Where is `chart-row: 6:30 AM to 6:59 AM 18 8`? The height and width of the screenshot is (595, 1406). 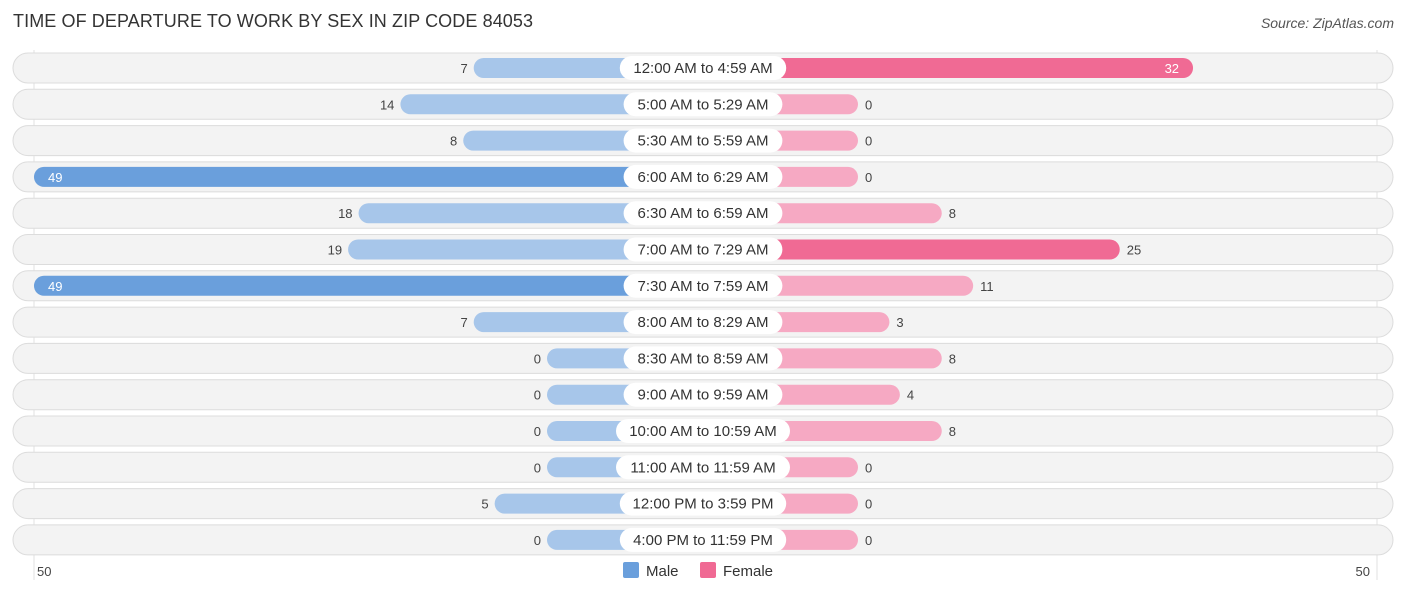
chart-row: 6:30 AM to 6:59 AM 18 8 is located at coordinates (703, 213).